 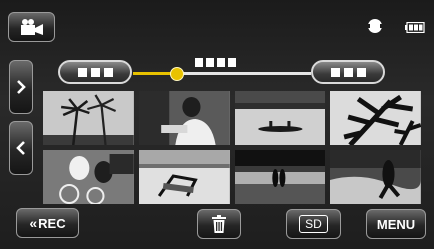 I want to click on chevron-right-icon, so click(x=21, y=87).